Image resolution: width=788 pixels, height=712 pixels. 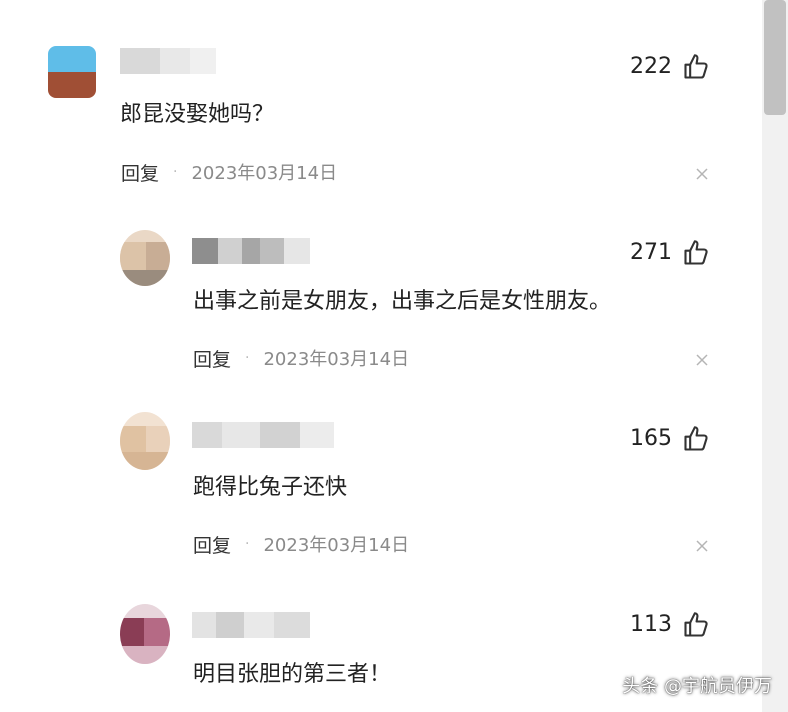 What do you see at coordinates (775, 57) in the screenshot?
I see `scrollbar-thumb` at bounding box center [775, 57].